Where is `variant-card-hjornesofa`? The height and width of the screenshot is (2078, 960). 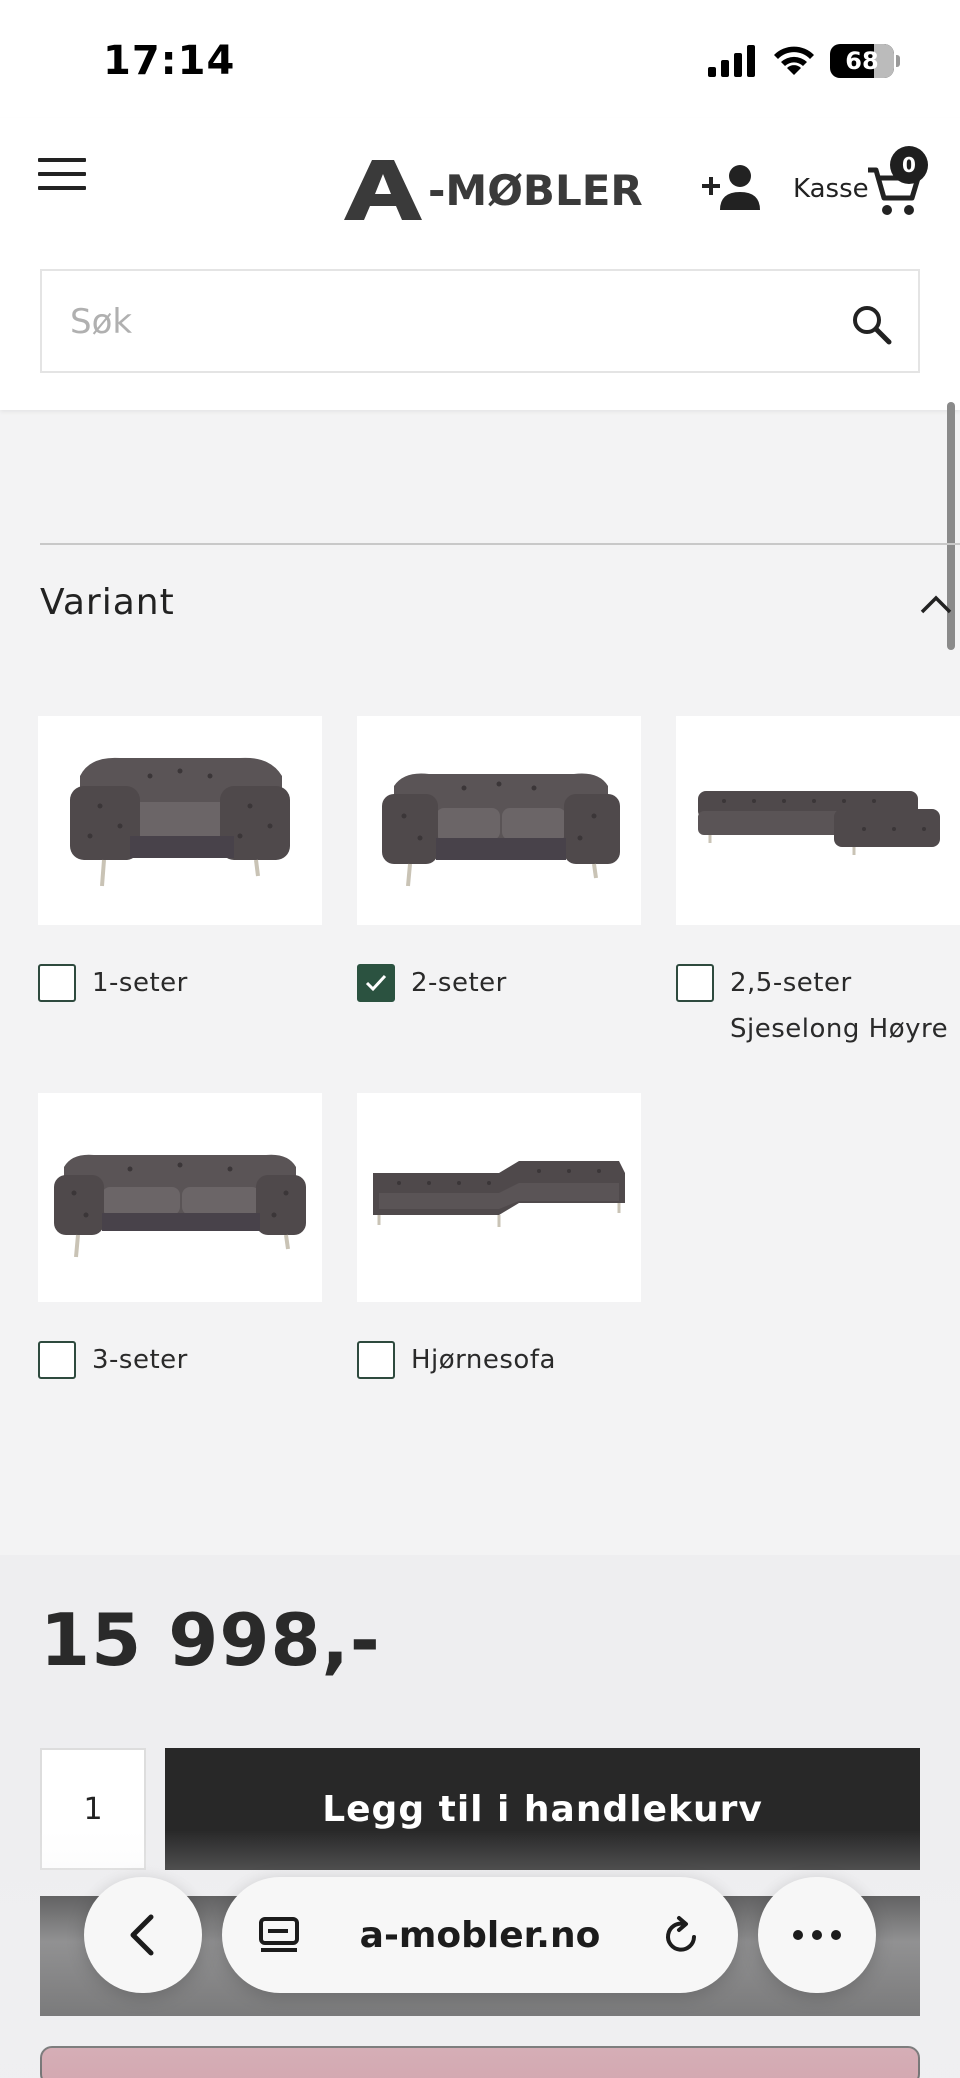
variant-card-hjornesofa is located at coordinates (499, 1197).